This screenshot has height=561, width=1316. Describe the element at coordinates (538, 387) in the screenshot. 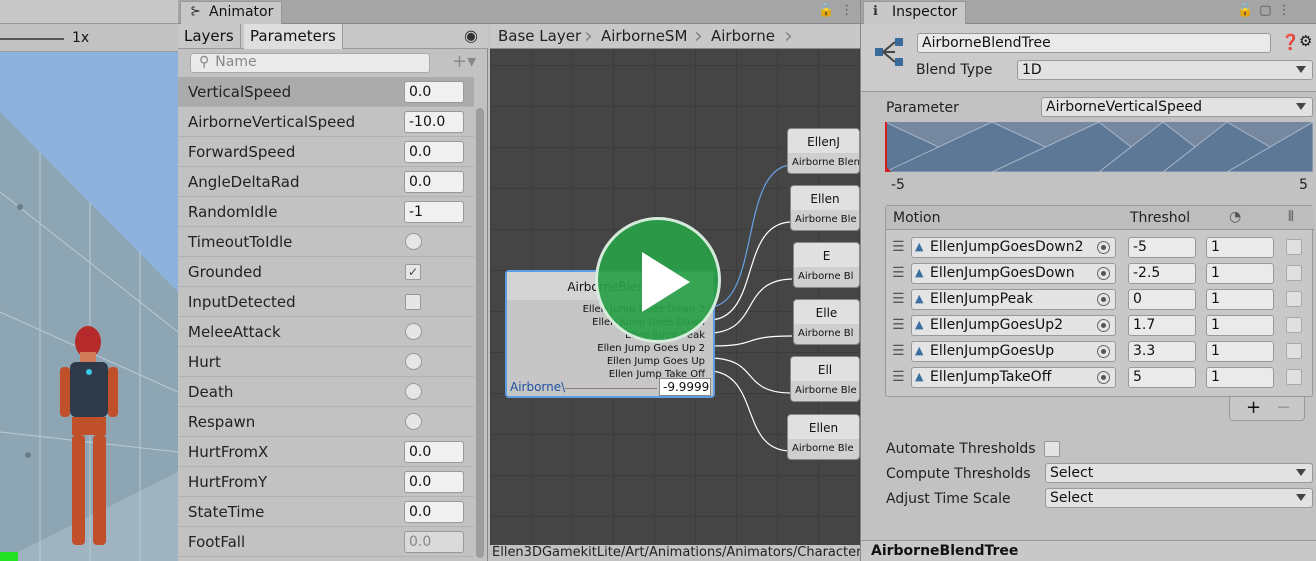

I see `blend-tree-param-label: Airborne\` at that location.